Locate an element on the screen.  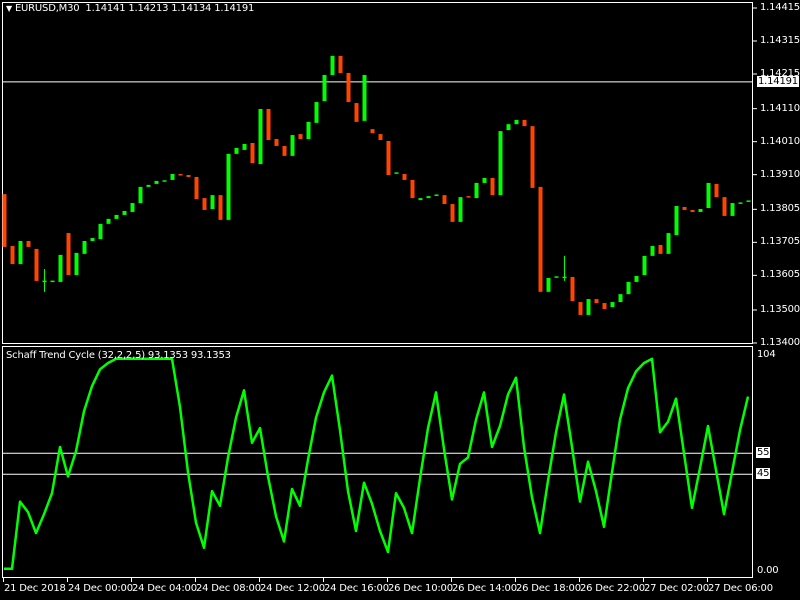
indicator-scale-max: 104 is located at coordinates (766, 354).